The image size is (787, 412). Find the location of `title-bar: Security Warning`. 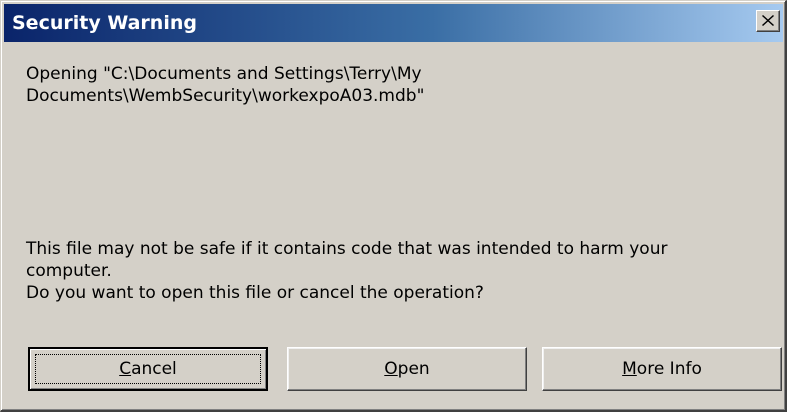

title-bar: Security Warning is located at coordinates (393, 23).